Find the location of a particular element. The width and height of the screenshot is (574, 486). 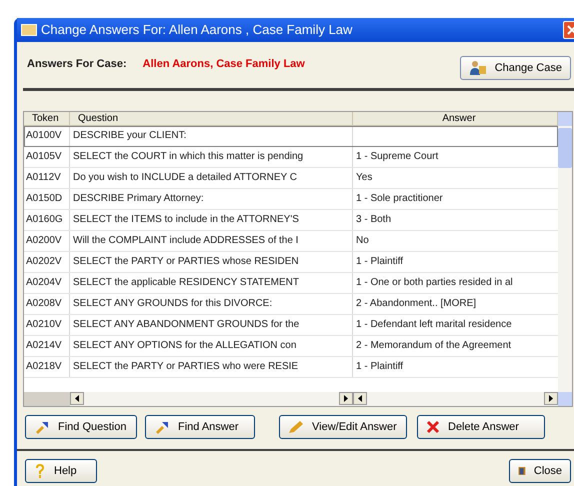

table-row: A0208V SELECT ANY GROUNDS for this DIVORCE: 2 - Abandonment.. [MORE] is located at coordinates (291, 304).